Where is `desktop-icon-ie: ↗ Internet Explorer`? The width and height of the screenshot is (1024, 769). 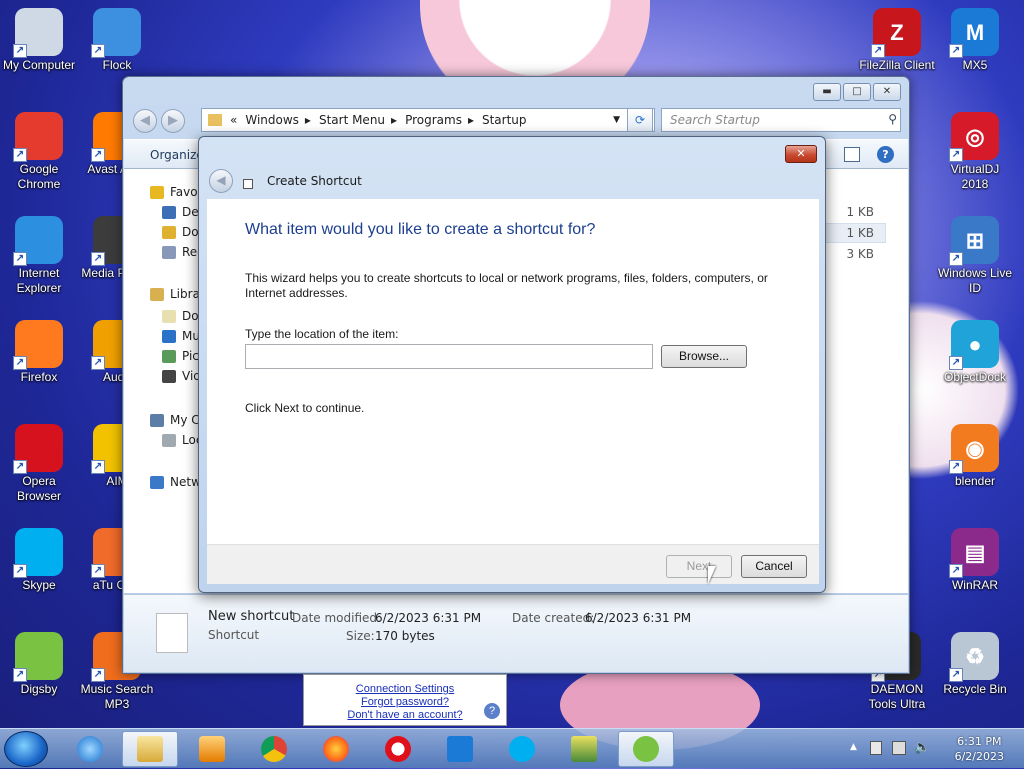
desktop-icon-ie: ↗ Internet Explorer is located at coordinates (39, 256).